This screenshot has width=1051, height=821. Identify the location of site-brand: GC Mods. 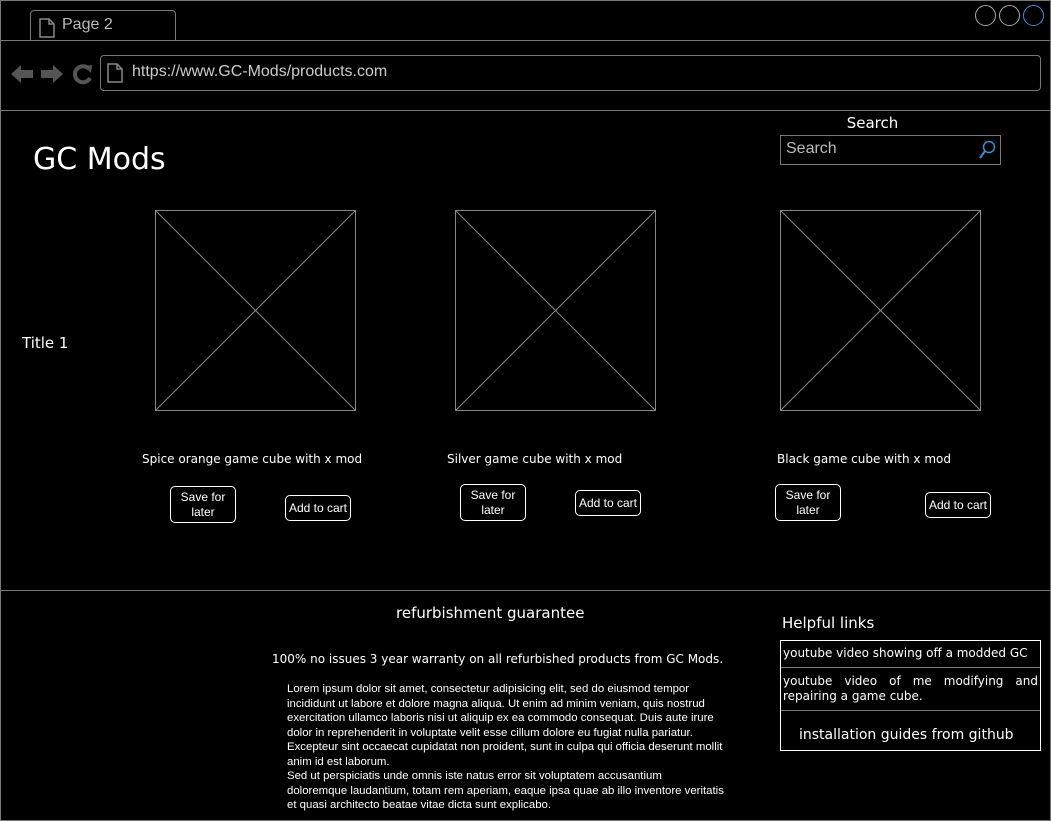
(99, 159).